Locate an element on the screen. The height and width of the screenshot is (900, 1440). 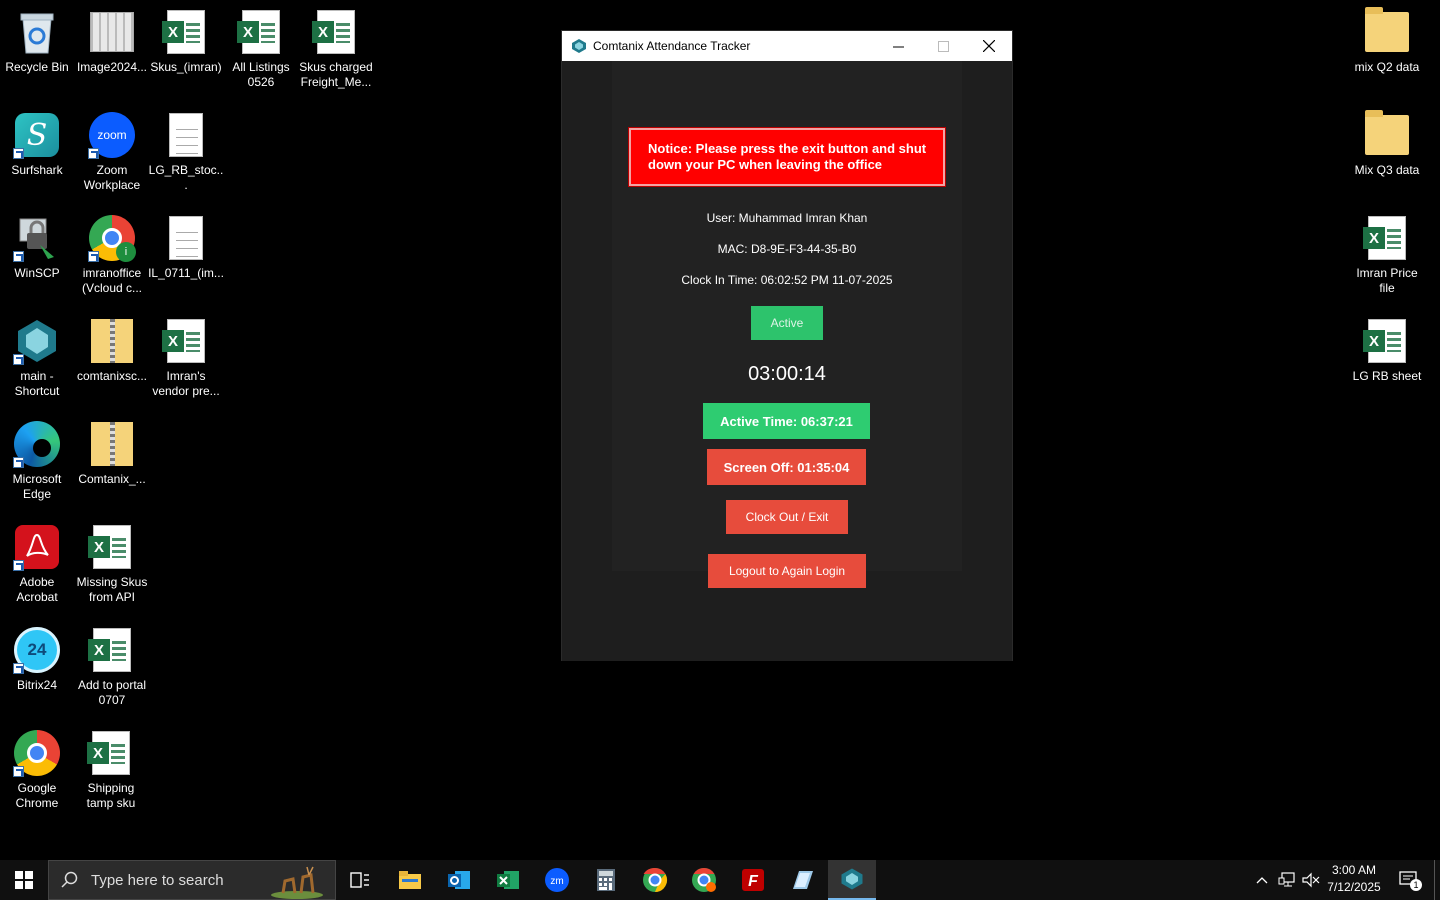
maximize-button is located at coordinates (943, 46).